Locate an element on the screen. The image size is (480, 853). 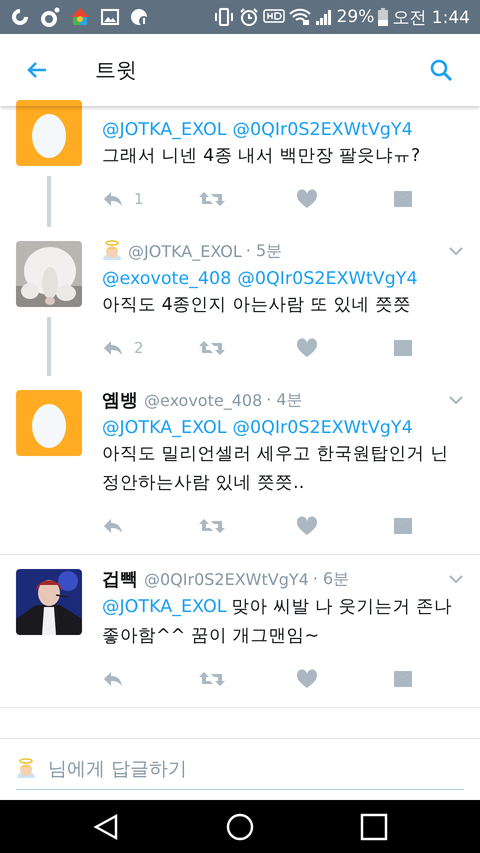
signal-icon is located at coordinates (323, 17).